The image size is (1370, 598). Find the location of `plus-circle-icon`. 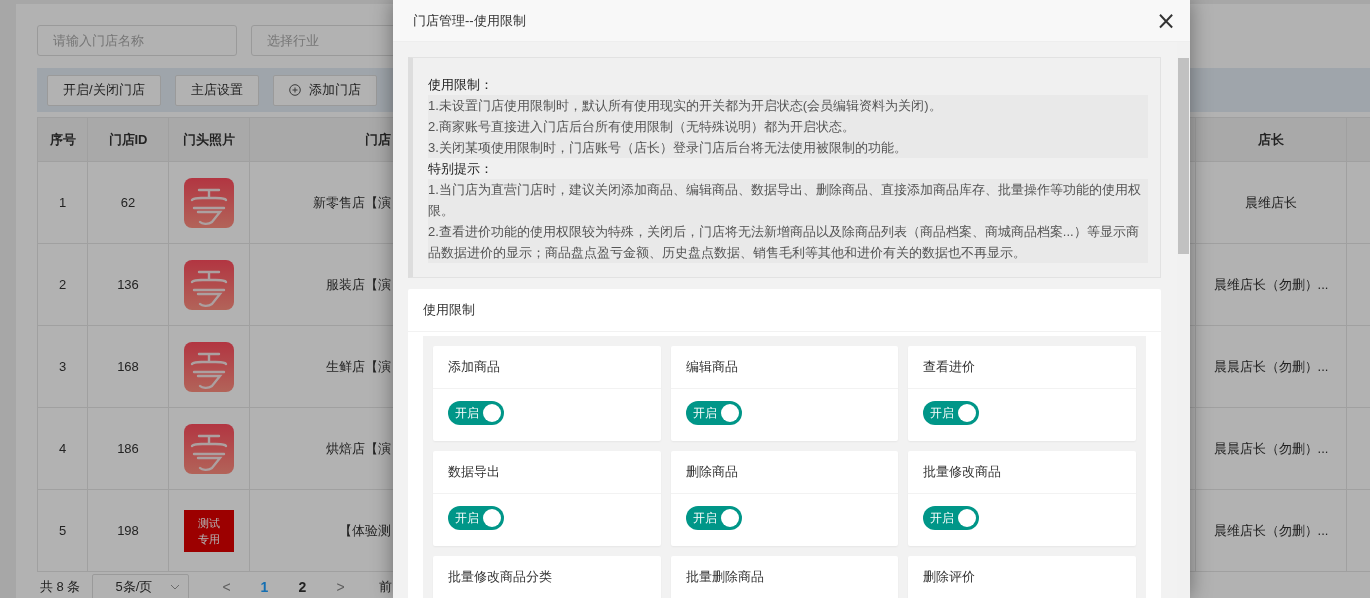

plus-circle-icon is located at coordinates (294, 90).